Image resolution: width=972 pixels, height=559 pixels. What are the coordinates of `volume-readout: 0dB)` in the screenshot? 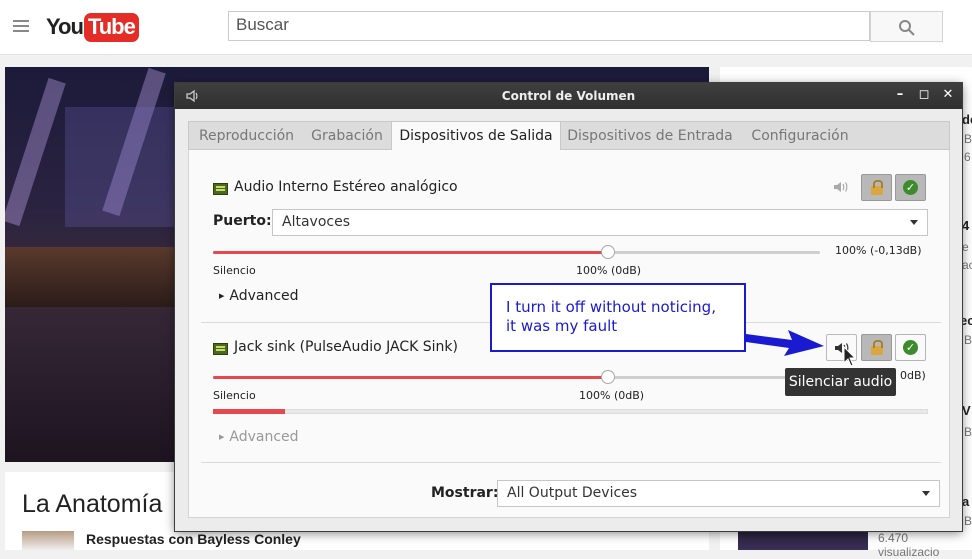 It's located at (913, 375).